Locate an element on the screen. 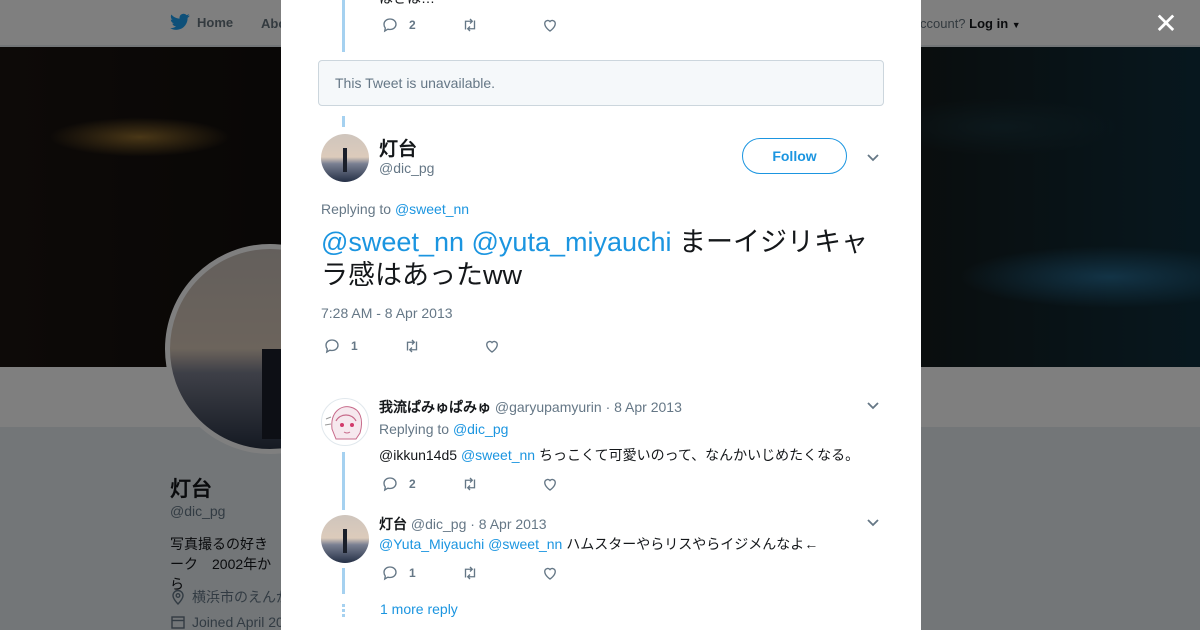 The width and height of the screenshot is (1200, 630). reply-replying-to: Replying to @dic_pg is located at coordinates (443, 429).